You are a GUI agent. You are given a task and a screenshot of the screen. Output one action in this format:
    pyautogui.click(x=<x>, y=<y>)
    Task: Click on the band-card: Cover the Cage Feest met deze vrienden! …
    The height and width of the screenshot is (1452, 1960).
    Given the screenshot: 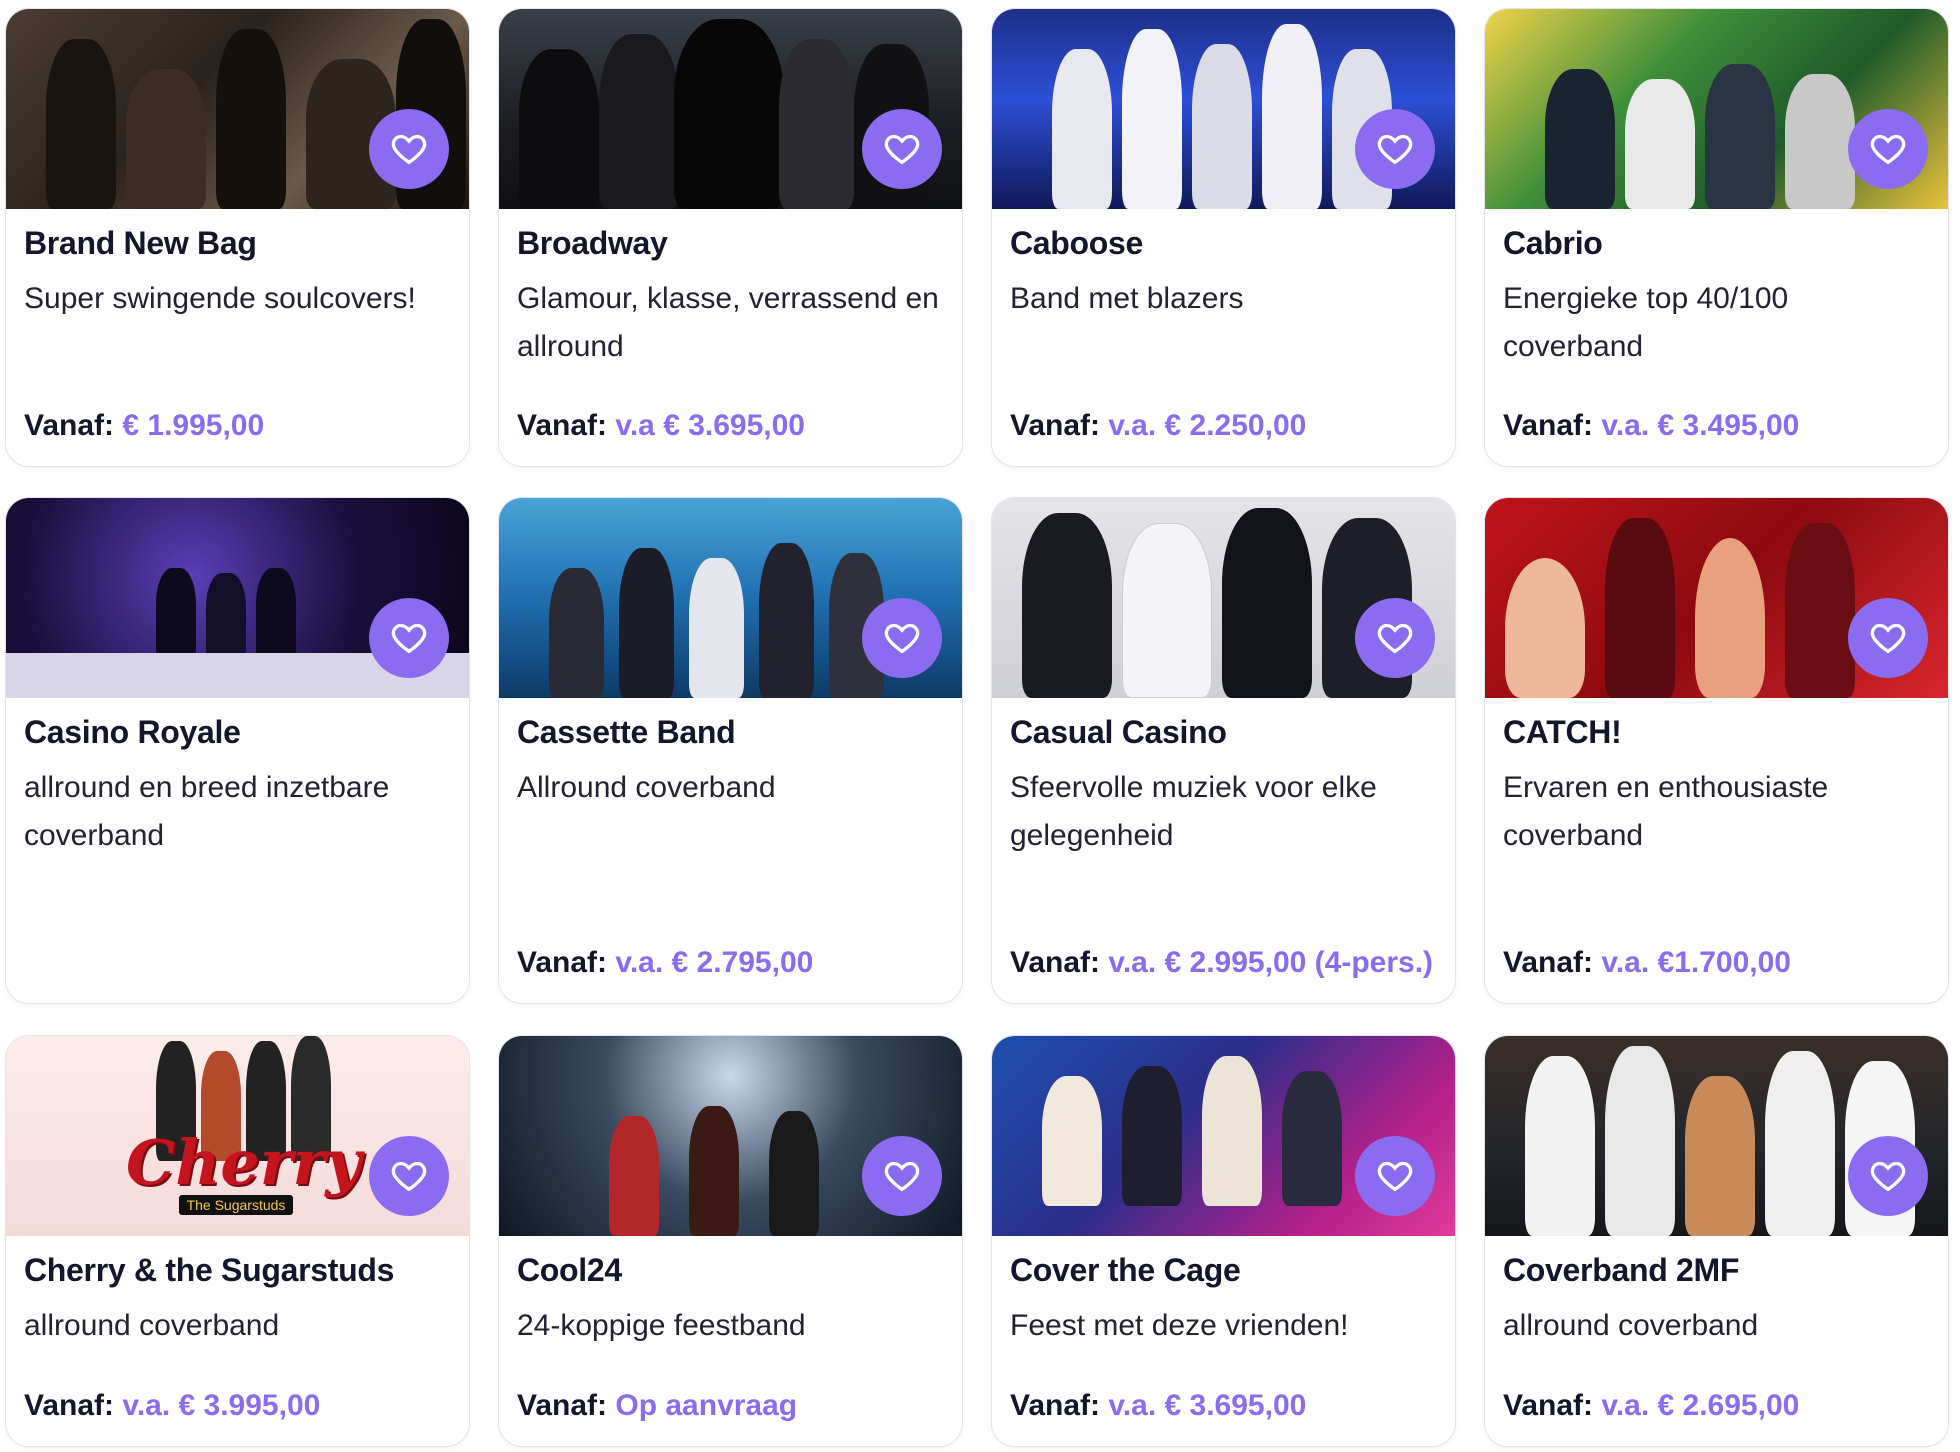 What is the action you would take?
    pyautogui.click(x=1223, y=1241)
    